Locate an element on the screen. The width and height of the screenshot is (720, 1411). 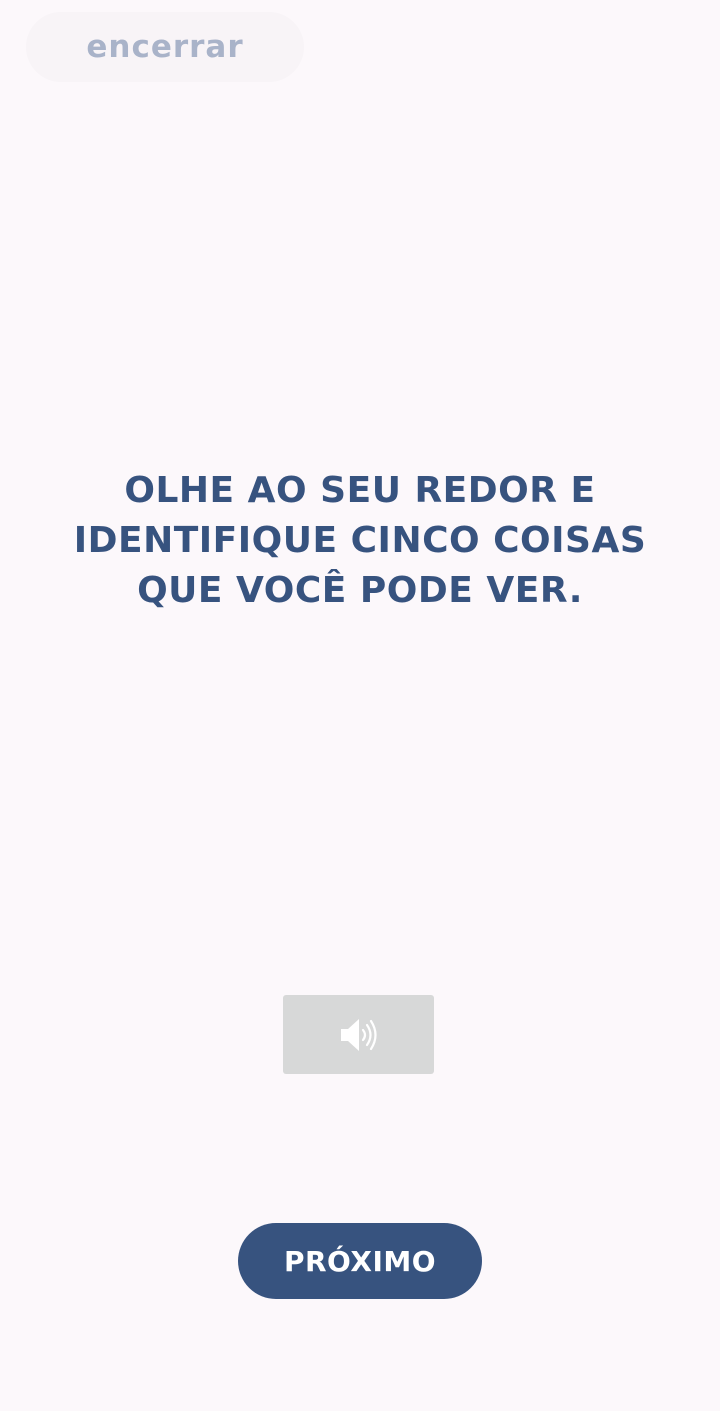
speaker-volume-icon is located at coordinates (359, 1035).